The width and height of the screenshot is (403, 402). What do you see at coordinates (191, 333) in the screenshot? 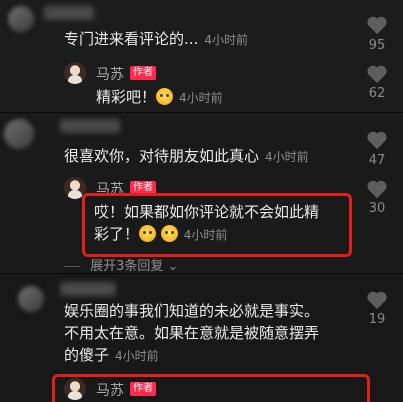
I see `comment-text-line2: 不用太在意。如果在意就是被随意摆弄` at bounding box center [191, 333].